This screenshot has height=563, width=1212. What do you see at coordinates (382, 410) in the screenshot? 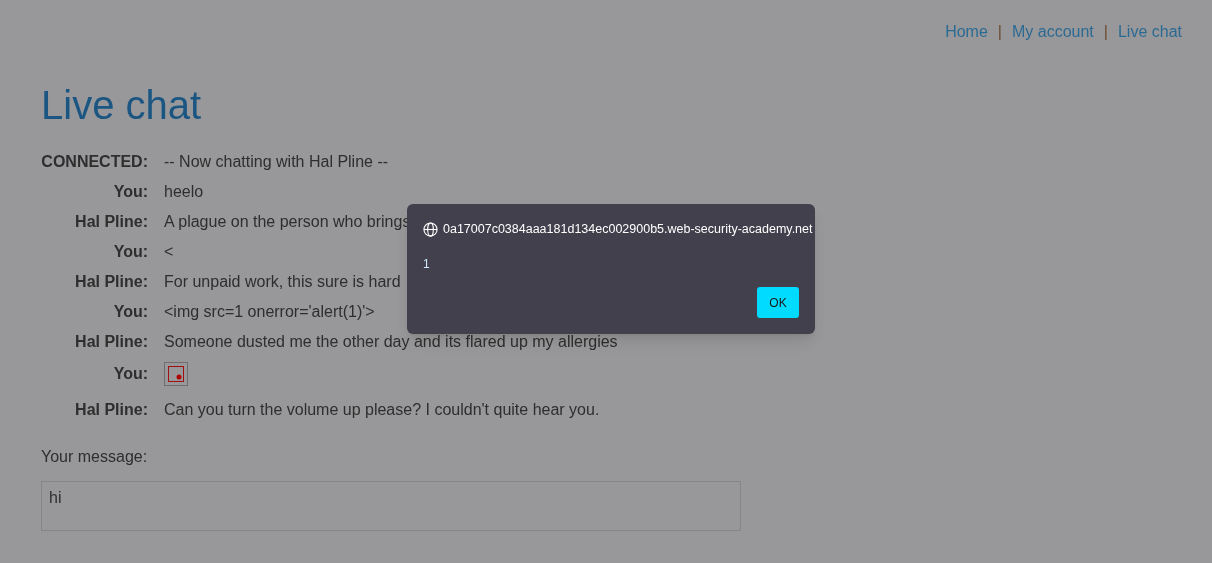
I see `message-text: Can you turn the volume up please? I couldn't quite hear you.` at bounding box center [382, 410].